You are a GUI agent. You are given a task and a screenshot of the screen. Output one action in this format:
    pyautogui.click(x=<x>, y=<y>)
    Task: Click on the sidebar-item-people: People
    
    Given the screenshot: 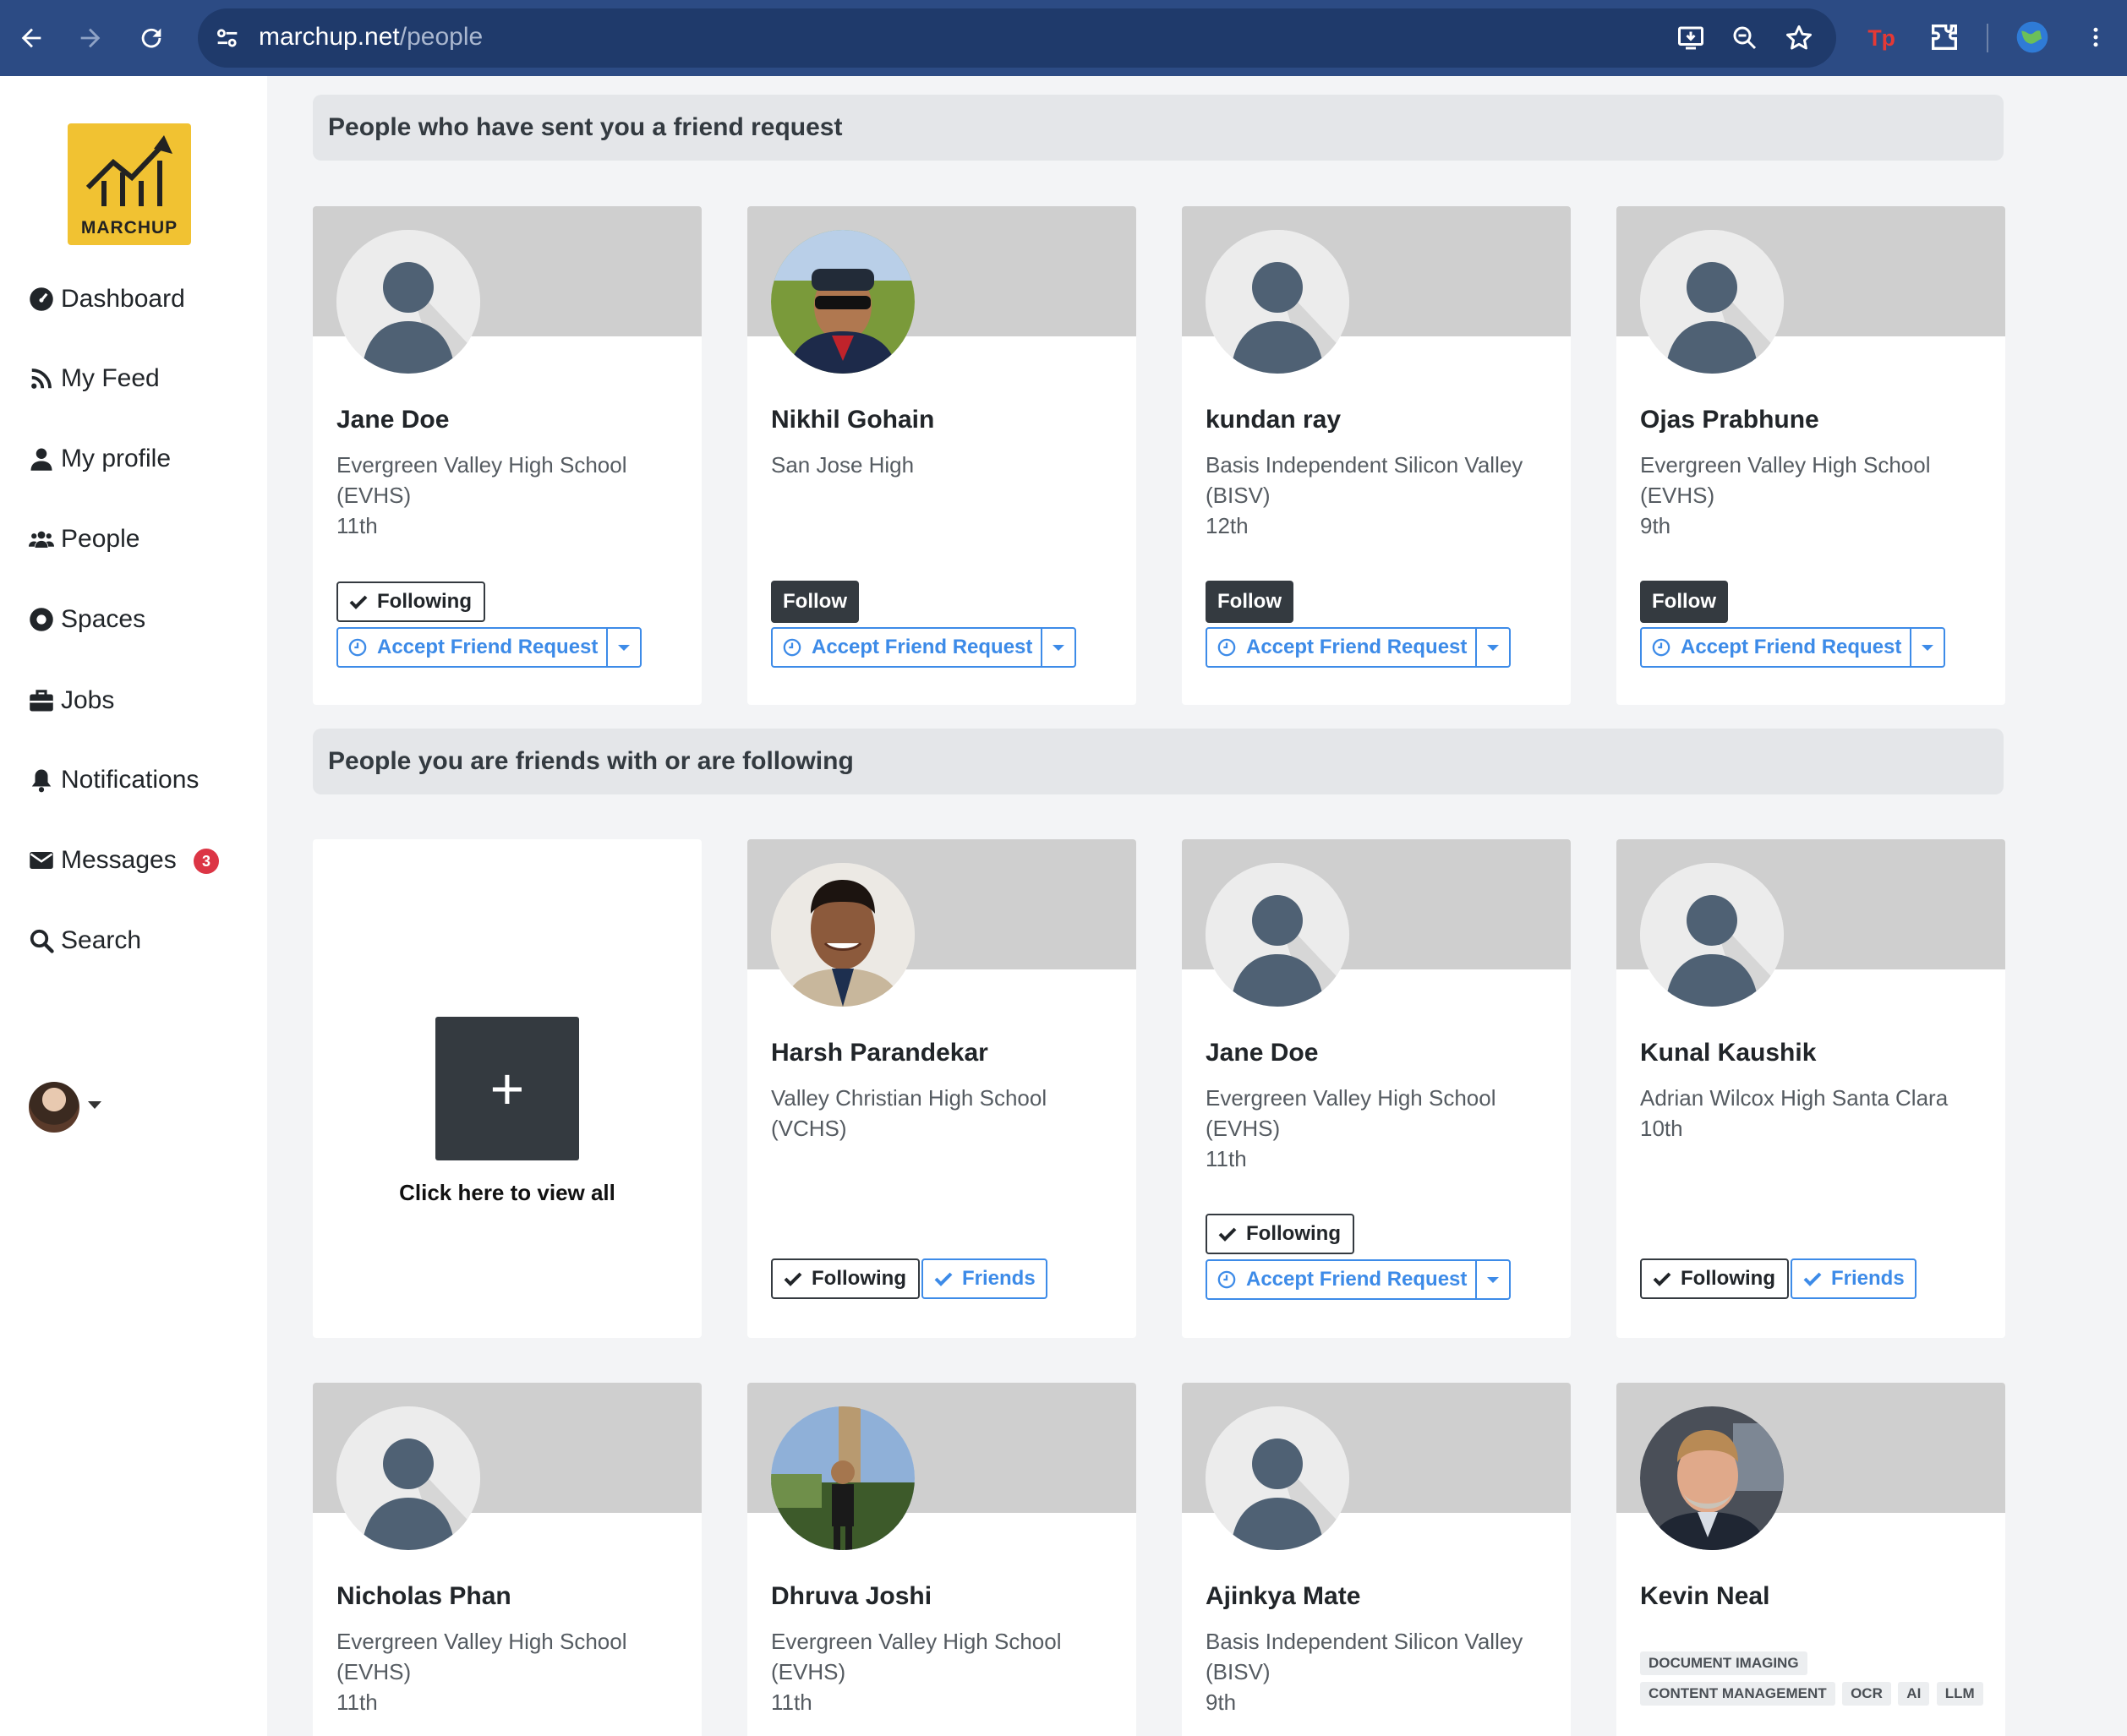 What is the action you would take?
    pyautogui.click(x=84, y=539)
    